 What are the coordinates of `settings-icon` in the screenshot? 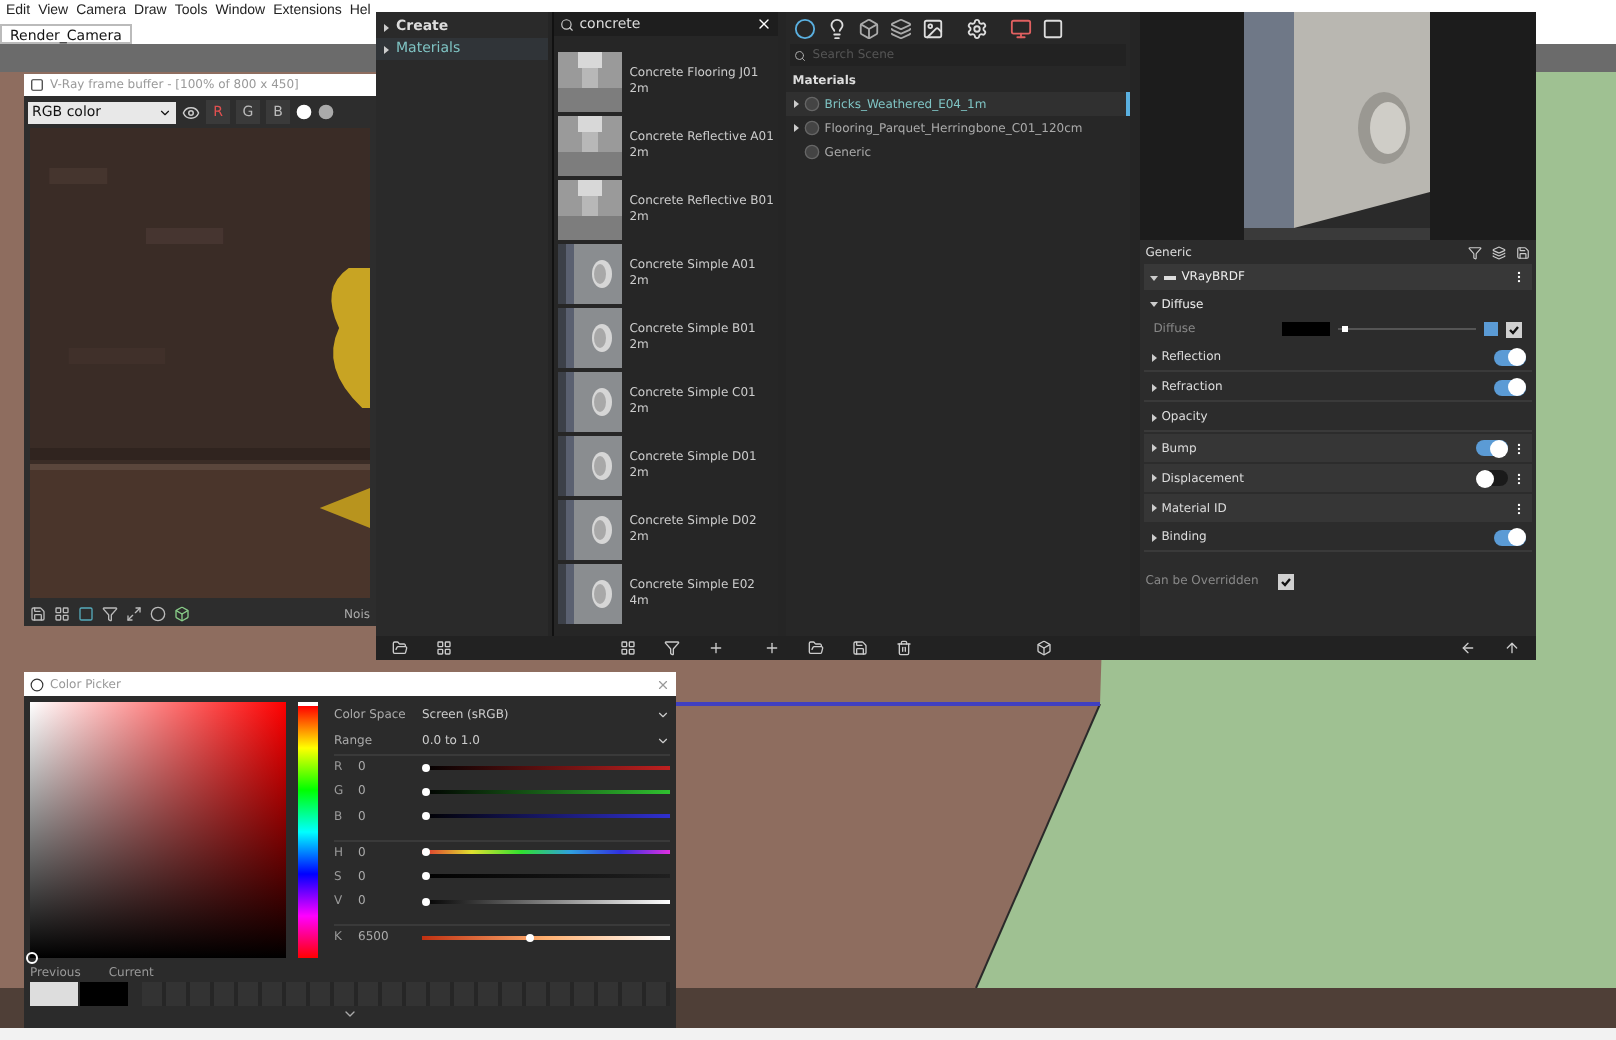 It's located at (977, 28).